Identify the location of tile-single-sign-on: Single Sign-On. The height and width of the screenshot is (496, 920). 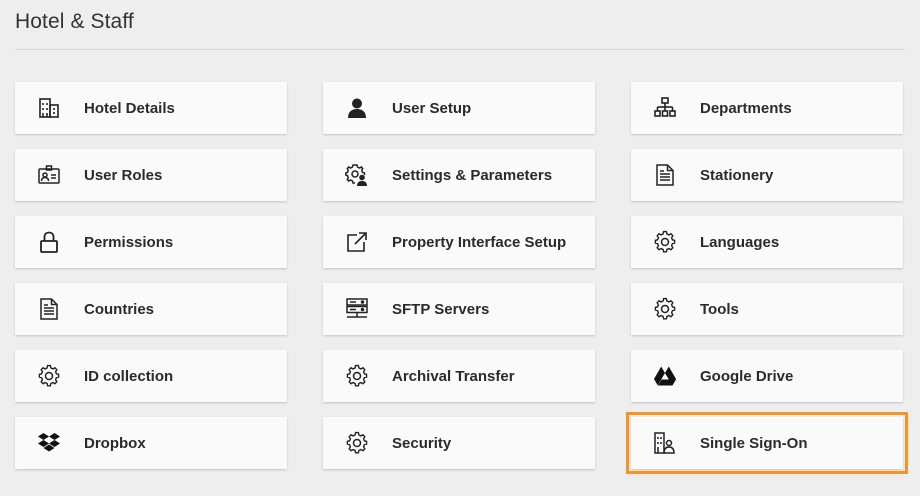
(767, 443).